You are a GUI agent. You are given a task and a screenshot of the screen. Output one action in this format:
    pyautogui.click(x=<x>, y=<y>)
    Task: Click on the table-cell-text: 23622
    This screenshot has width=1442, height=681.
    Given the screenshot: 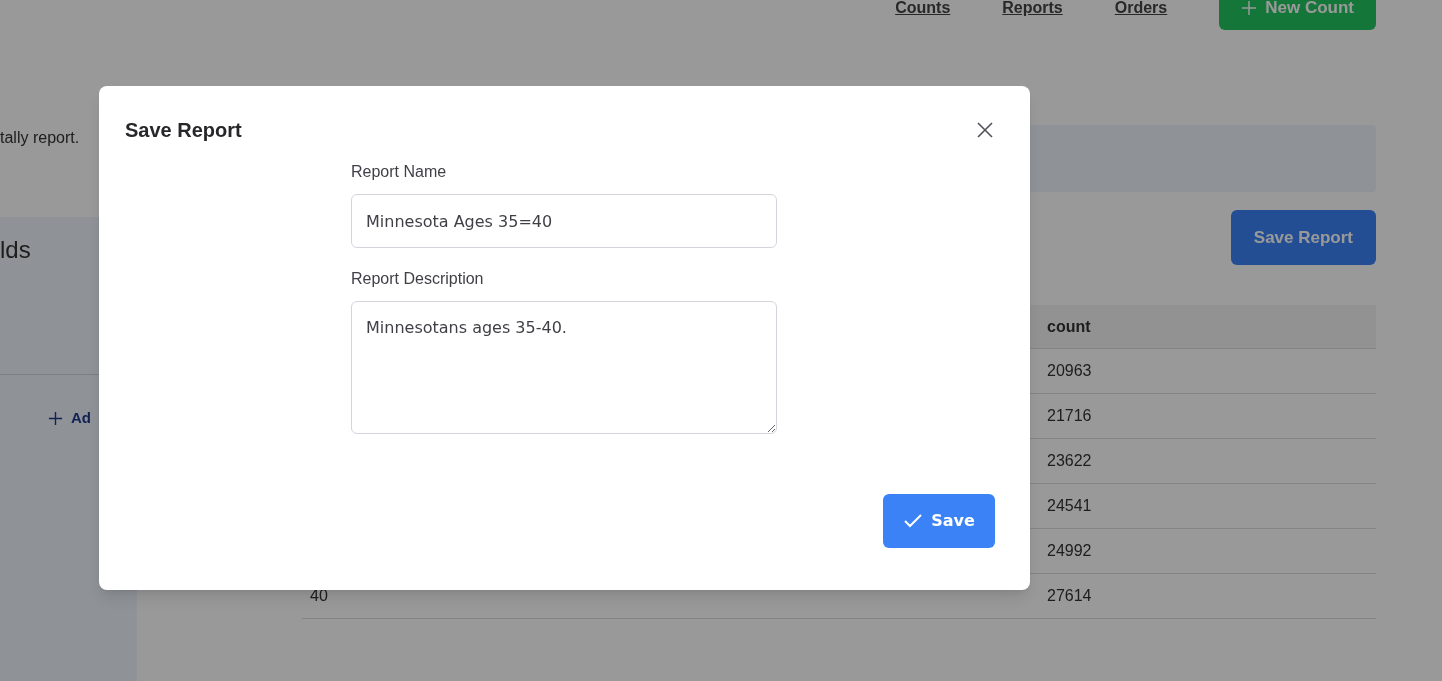 What is the action you would take?
    pyautogui.click(x=1069, y=461)
    